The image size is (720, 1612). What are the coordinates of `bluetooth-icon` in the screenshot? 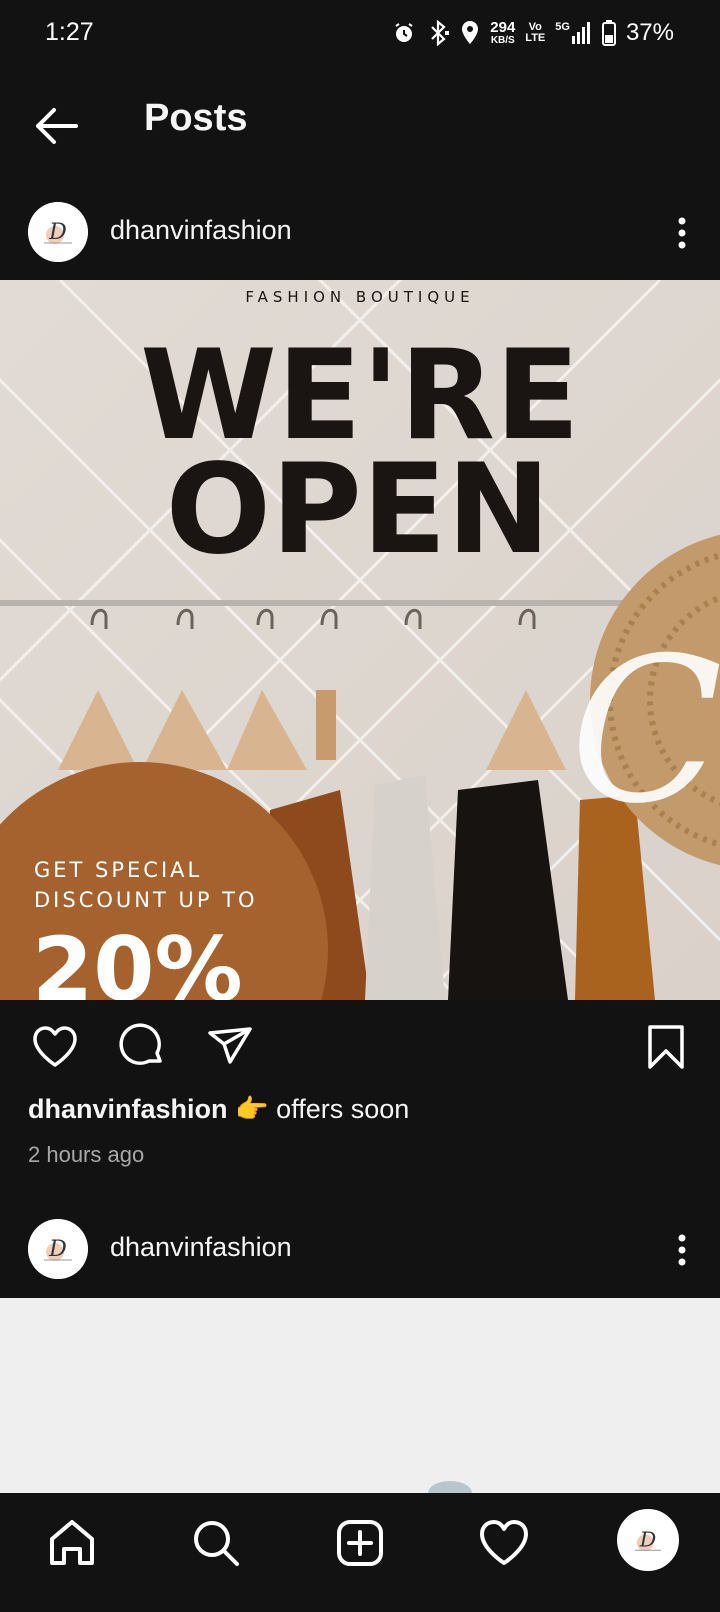 It's located at (440, 33).